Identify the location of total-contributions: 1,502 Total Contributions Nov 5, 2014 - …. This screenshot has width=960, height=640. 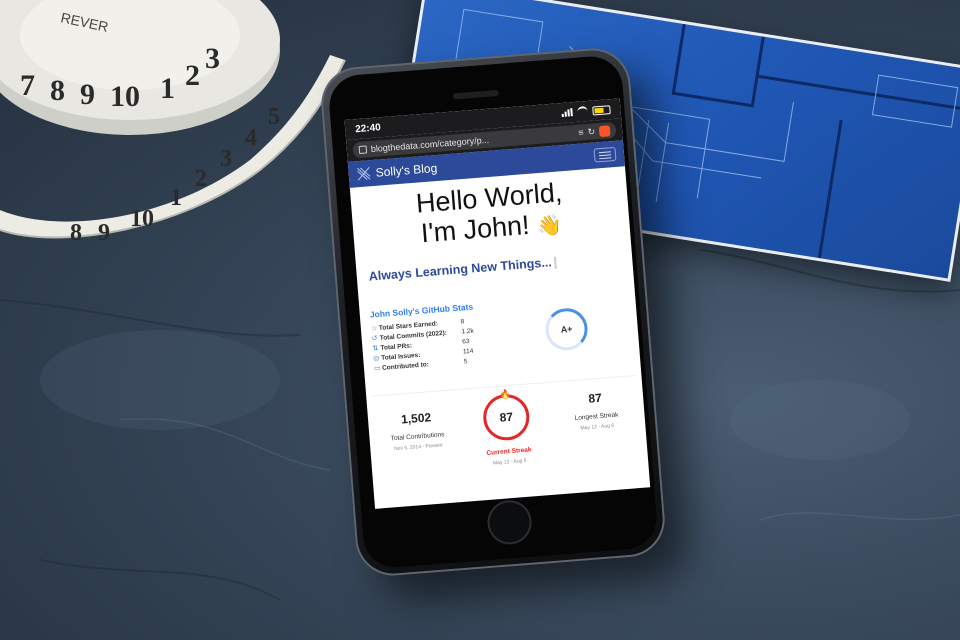
(417, 436).